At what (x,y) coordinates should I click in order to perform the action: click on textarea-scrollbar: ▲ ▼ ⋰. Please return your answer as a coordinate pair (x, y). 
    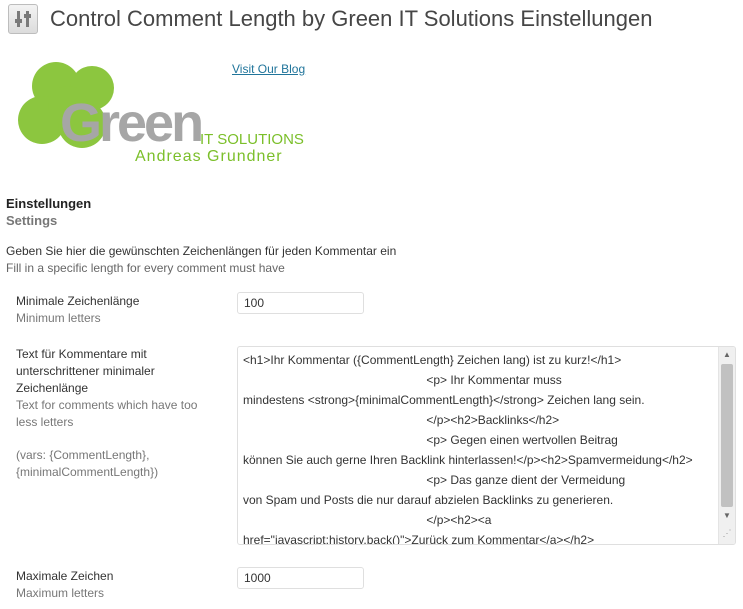
    Looking at the image, I should click on (726, 445).